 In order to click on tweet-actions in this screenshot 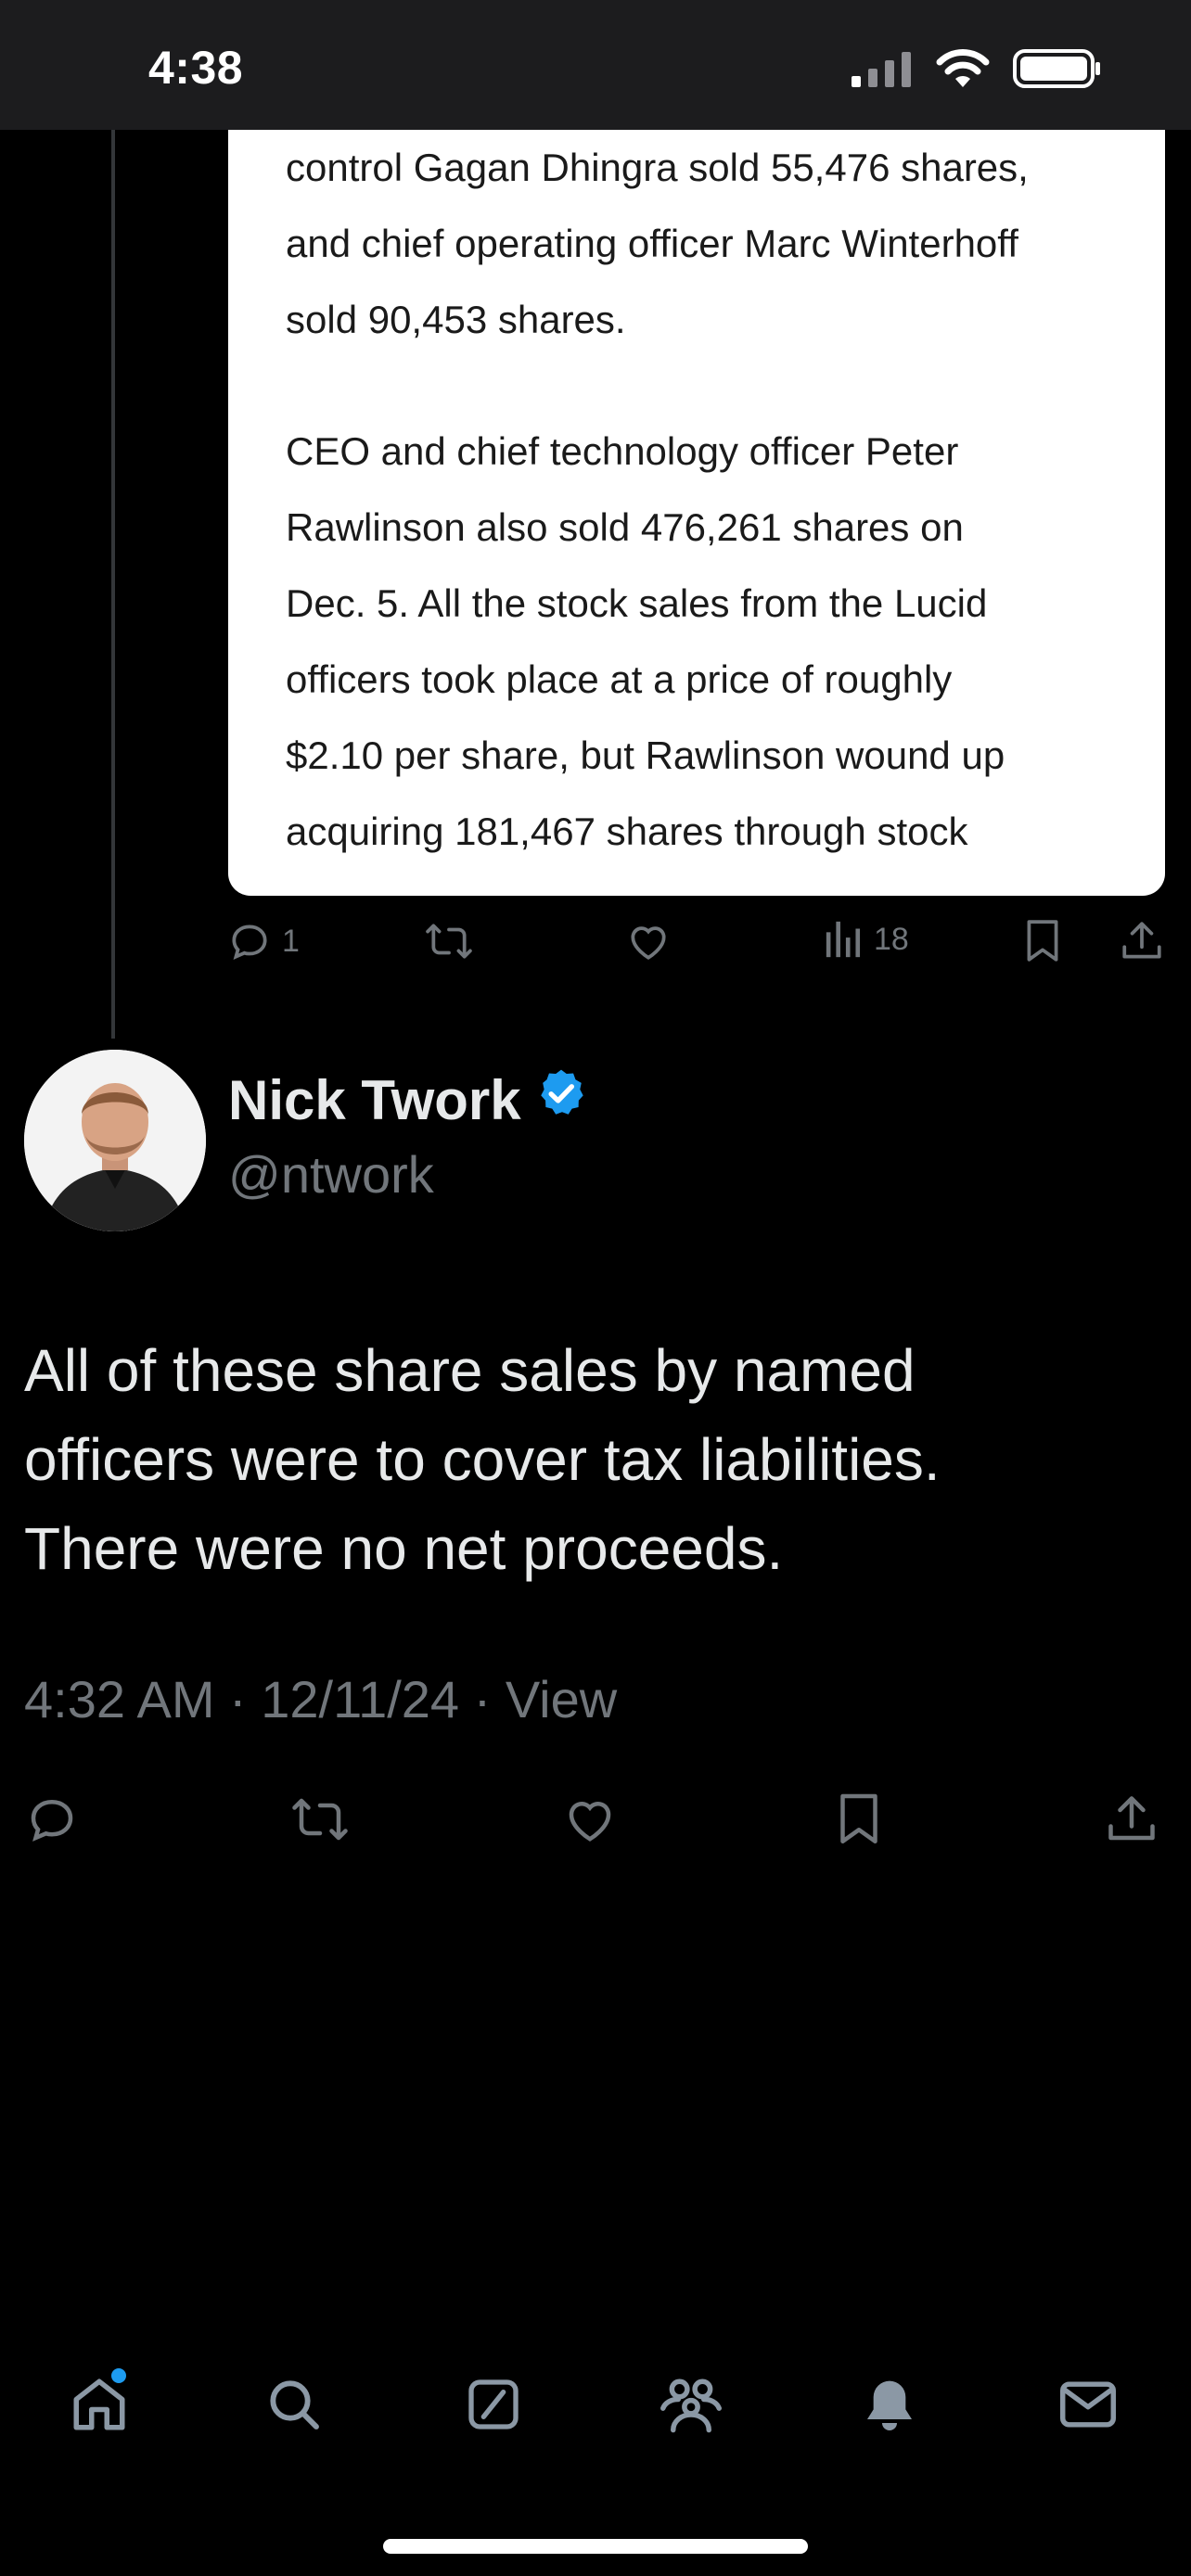, I will do `click(595, 1829)`.